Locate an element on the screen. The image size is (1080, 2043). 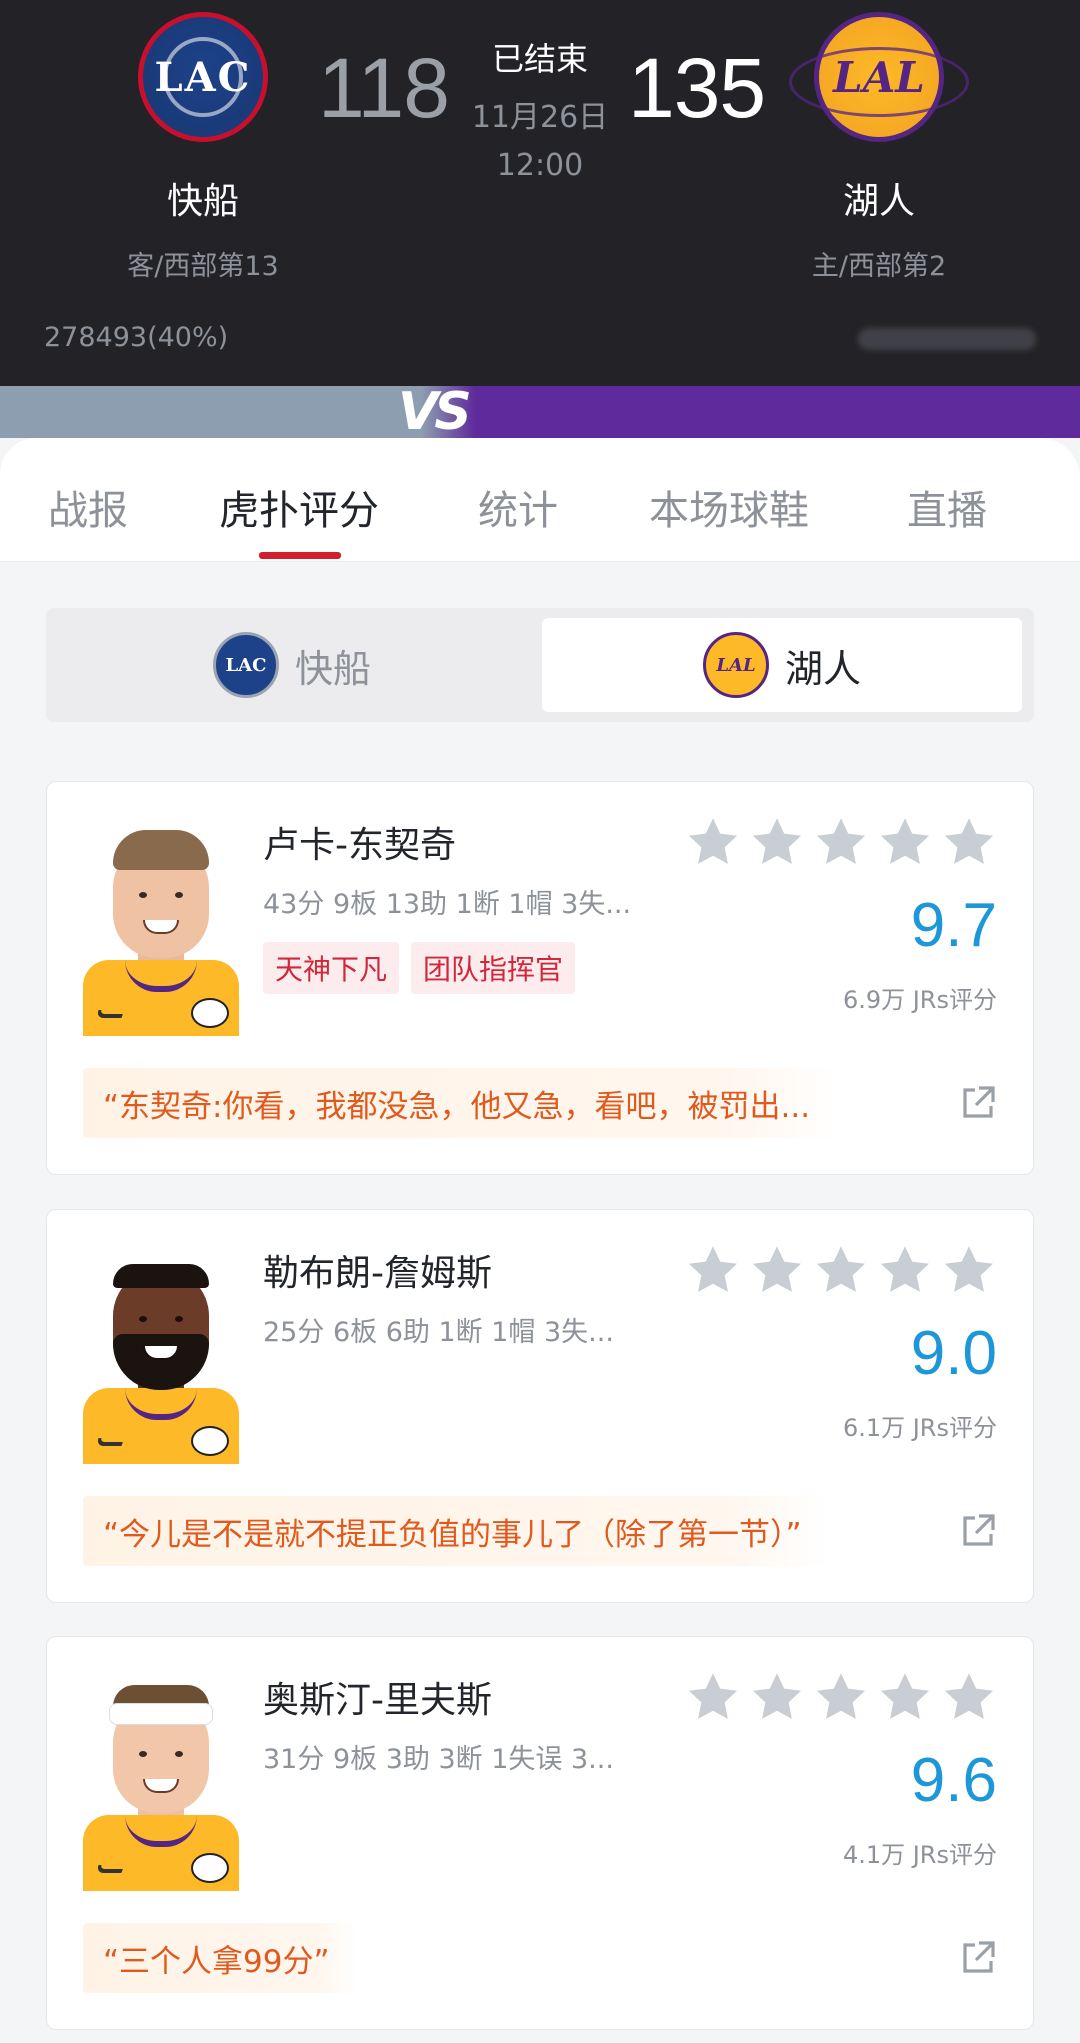
away-team-name: 快船 is located at coordinates (203, 198).